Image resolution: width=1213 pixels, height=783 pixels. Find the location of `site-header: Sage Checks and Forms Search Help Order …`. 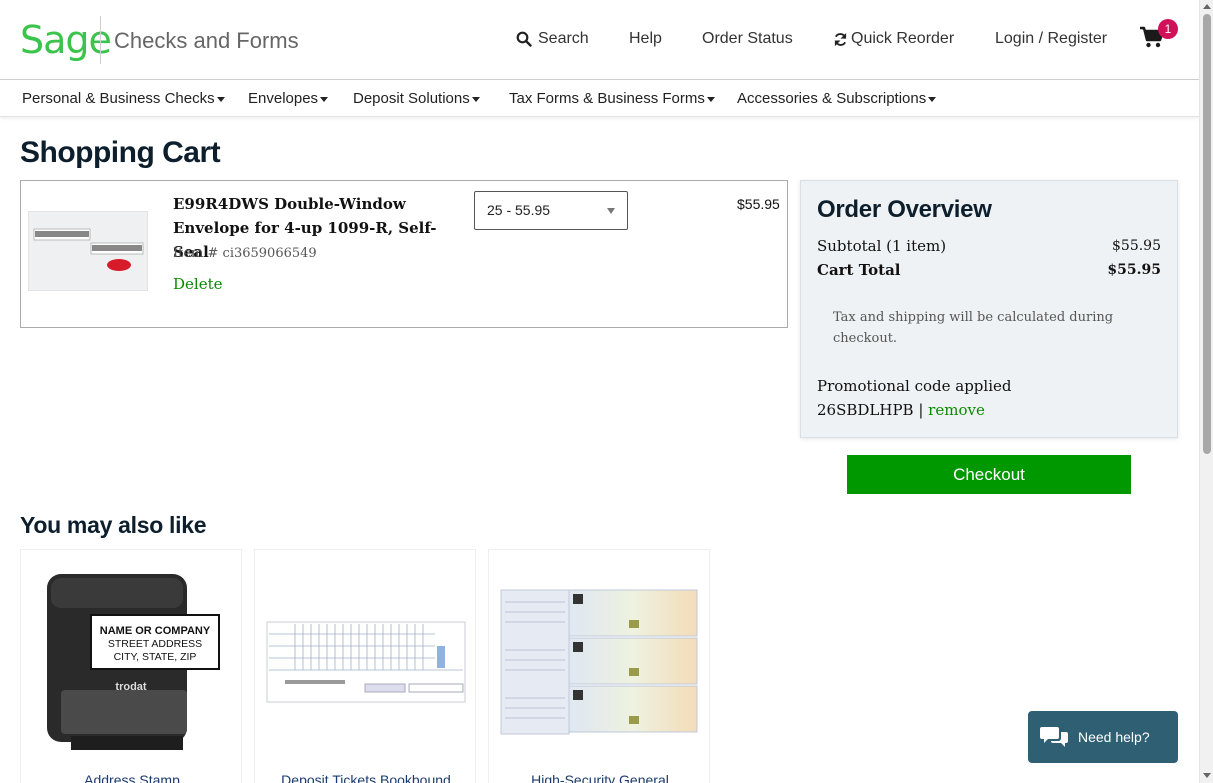

site-header: Sage Checks and Forms Search Help Order … is located at coordinates (599, 40).